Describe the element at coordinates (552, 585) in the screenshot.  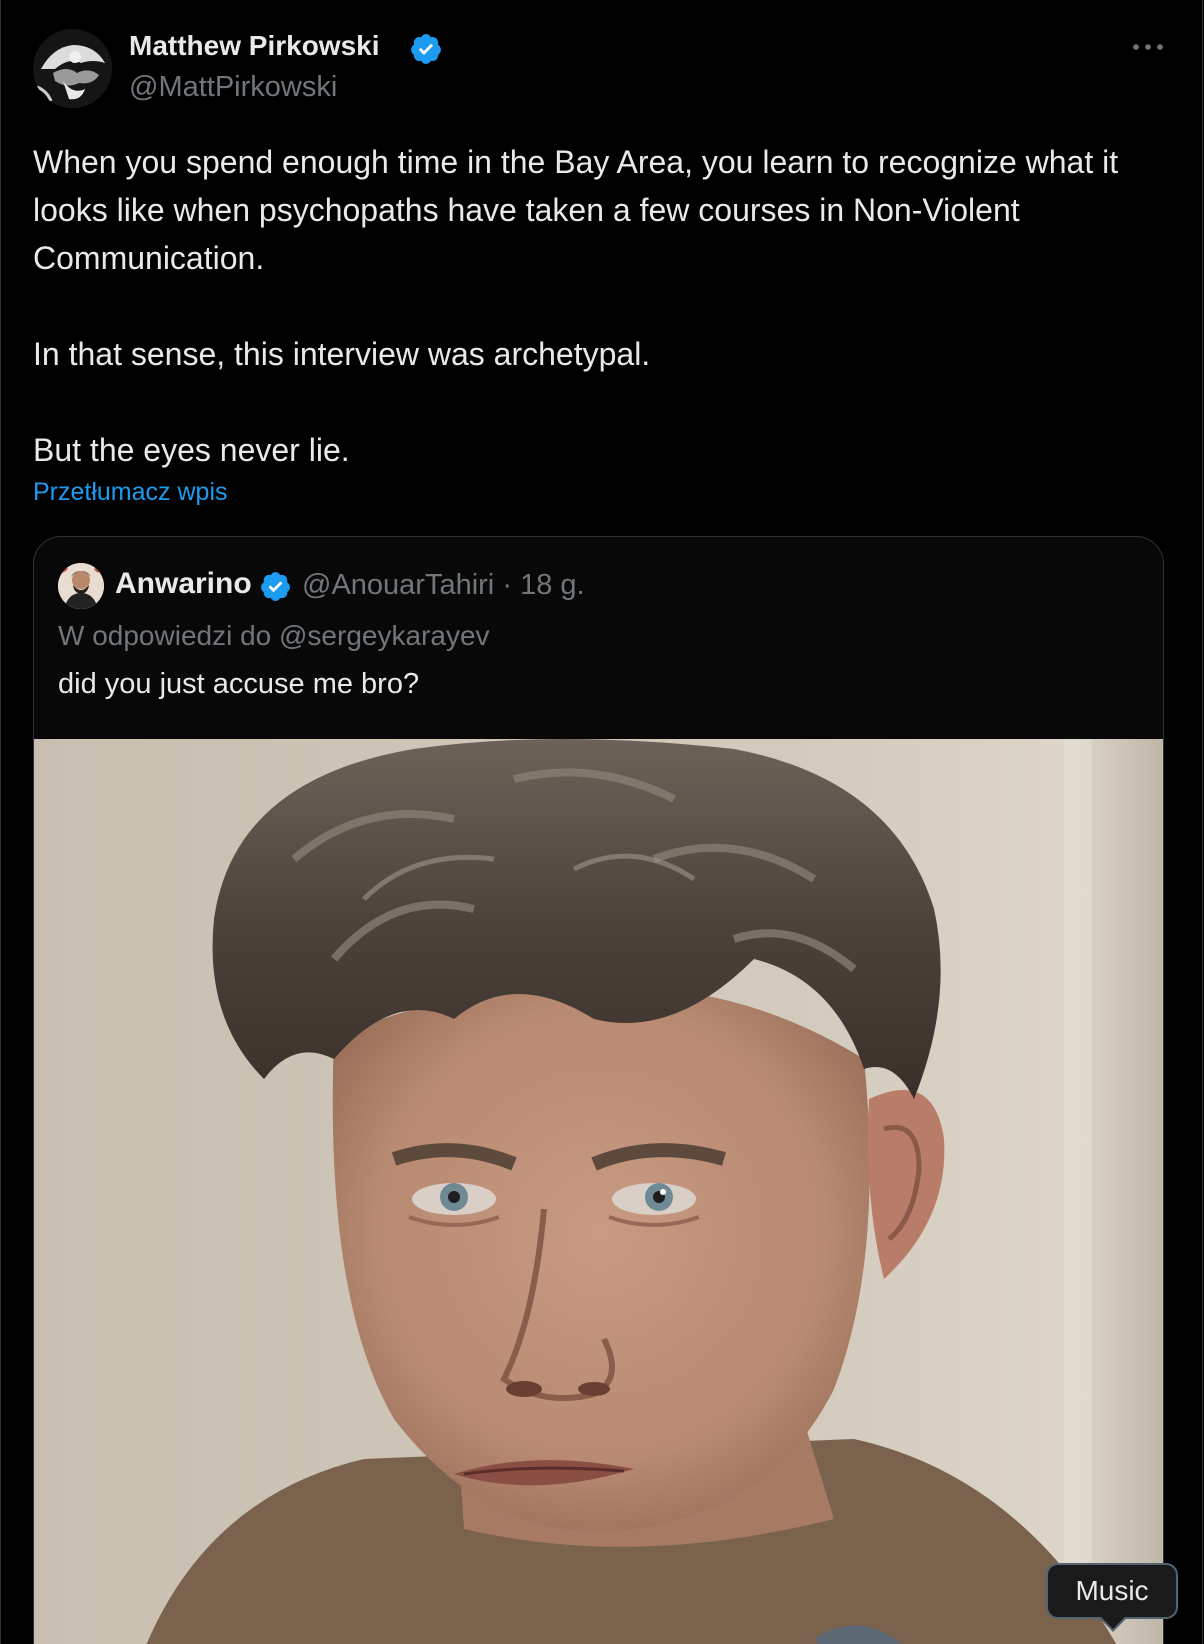
I see `quoted-timestamp: 18 g.` at that location.